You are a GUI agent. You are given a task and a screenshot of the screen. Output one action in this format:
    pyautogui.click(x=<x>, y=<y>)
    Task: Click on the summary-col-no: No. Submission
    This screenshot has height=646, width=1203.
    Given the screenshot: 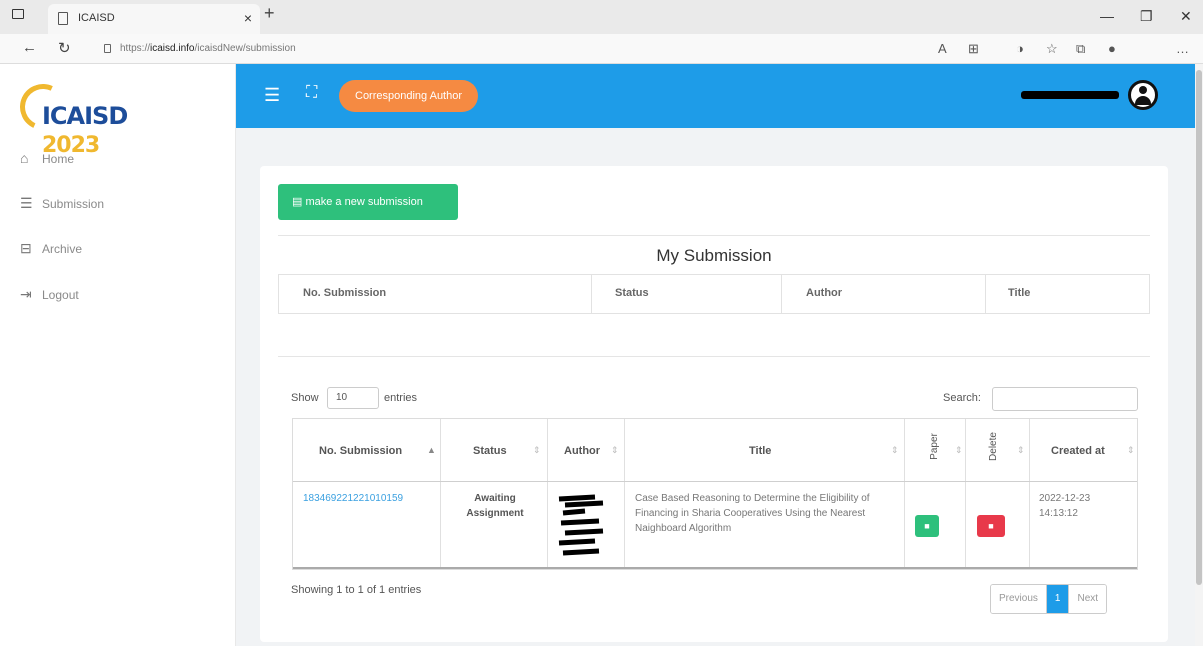 What is the action you would take?
    pyautogui.click(x=345, y=293)
    